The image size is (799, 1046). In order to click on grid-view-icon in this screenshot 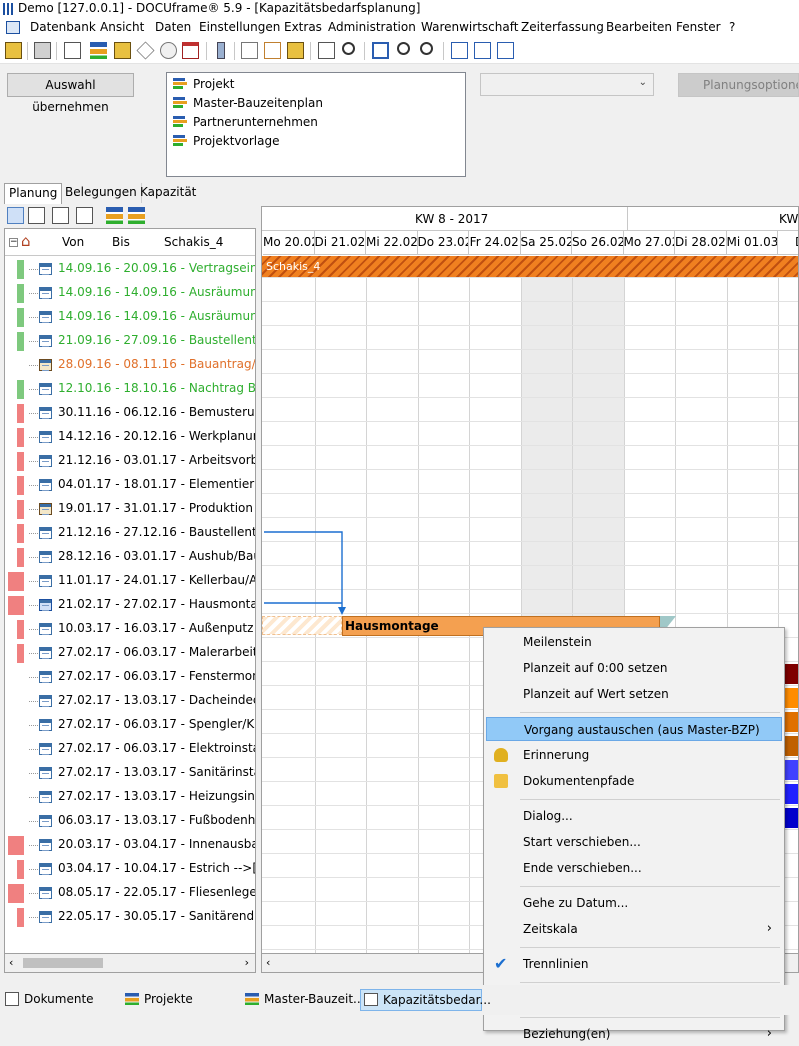, I will do `click(84, 215)`.